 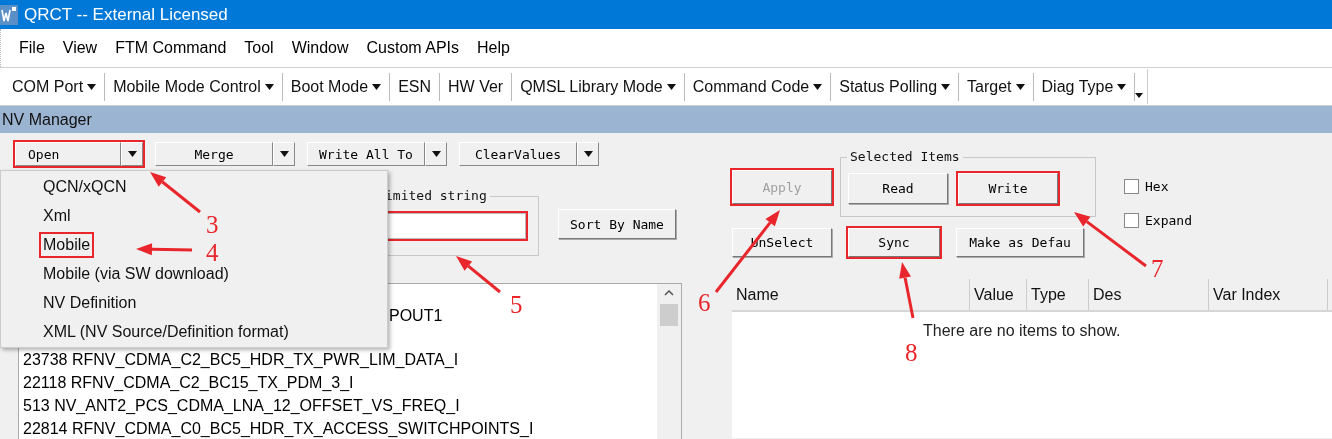 I want to click on action-button: Make as Defau, so click(x=1020, y=242).